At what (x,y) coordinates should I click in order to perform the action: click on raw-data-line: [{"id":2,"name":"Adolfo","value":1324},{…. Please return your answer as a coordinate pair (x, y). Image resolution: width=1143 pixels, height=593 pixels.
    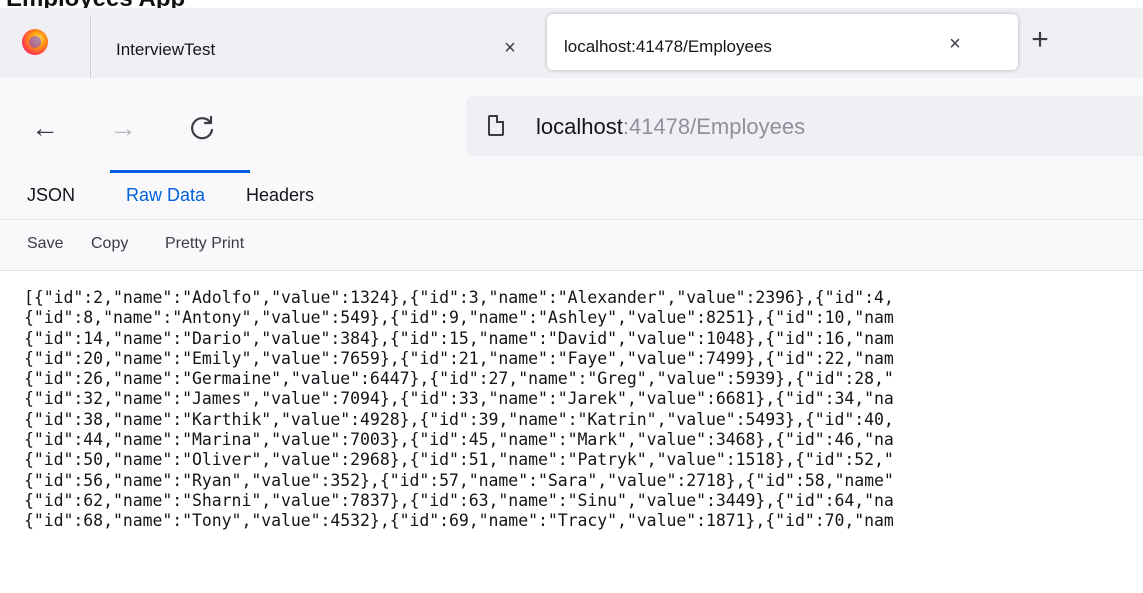
    Looking at the image, I should click on (459, 297).